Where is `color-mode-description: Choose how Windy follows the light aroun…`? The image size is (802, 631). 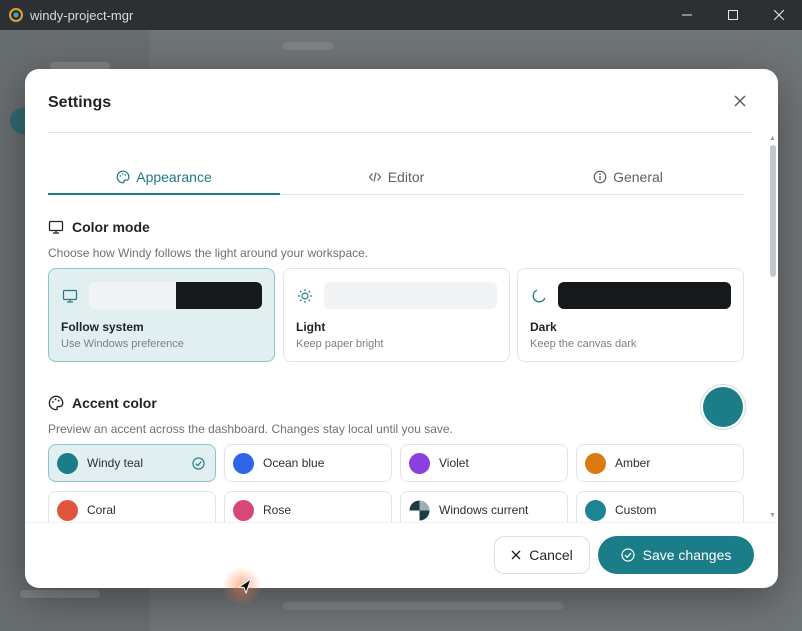 color-mode-description: Choose how Windy follows the light aroun… is located at coordinates (208, 253).